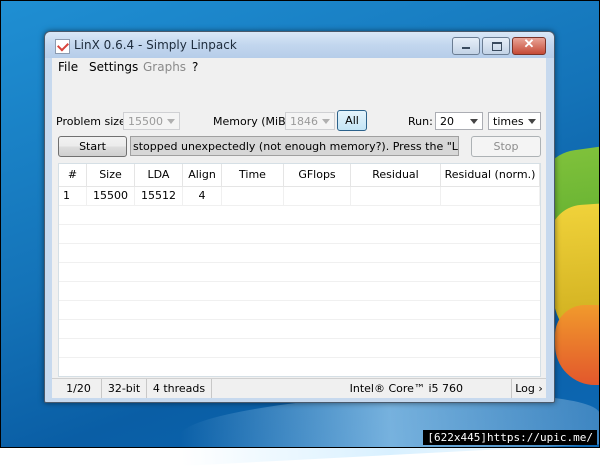  What do you see at coordinates (490, 175) in the screenshot?
I see `column-header-residual-norm: Residual (norm.)` at bounding box center [490, 175].